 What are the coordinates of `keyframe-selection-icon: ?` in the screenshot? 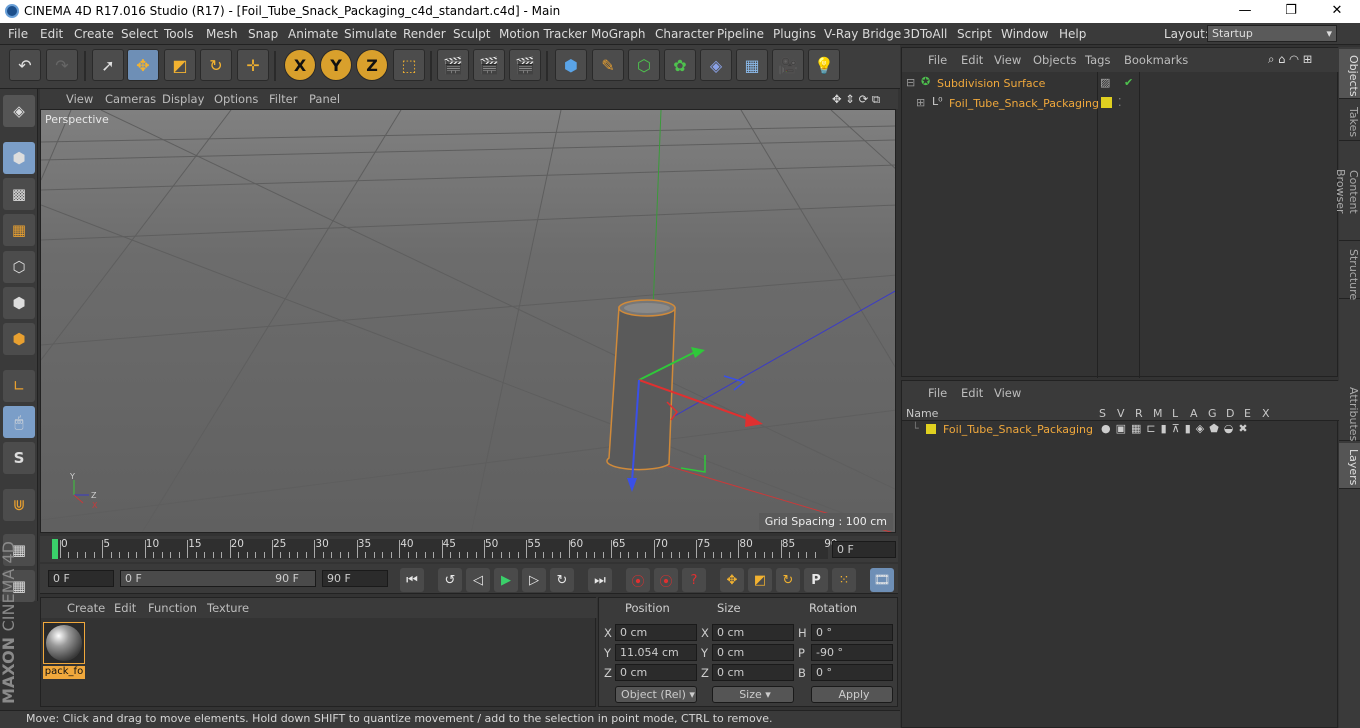 It's located at (694, 580).